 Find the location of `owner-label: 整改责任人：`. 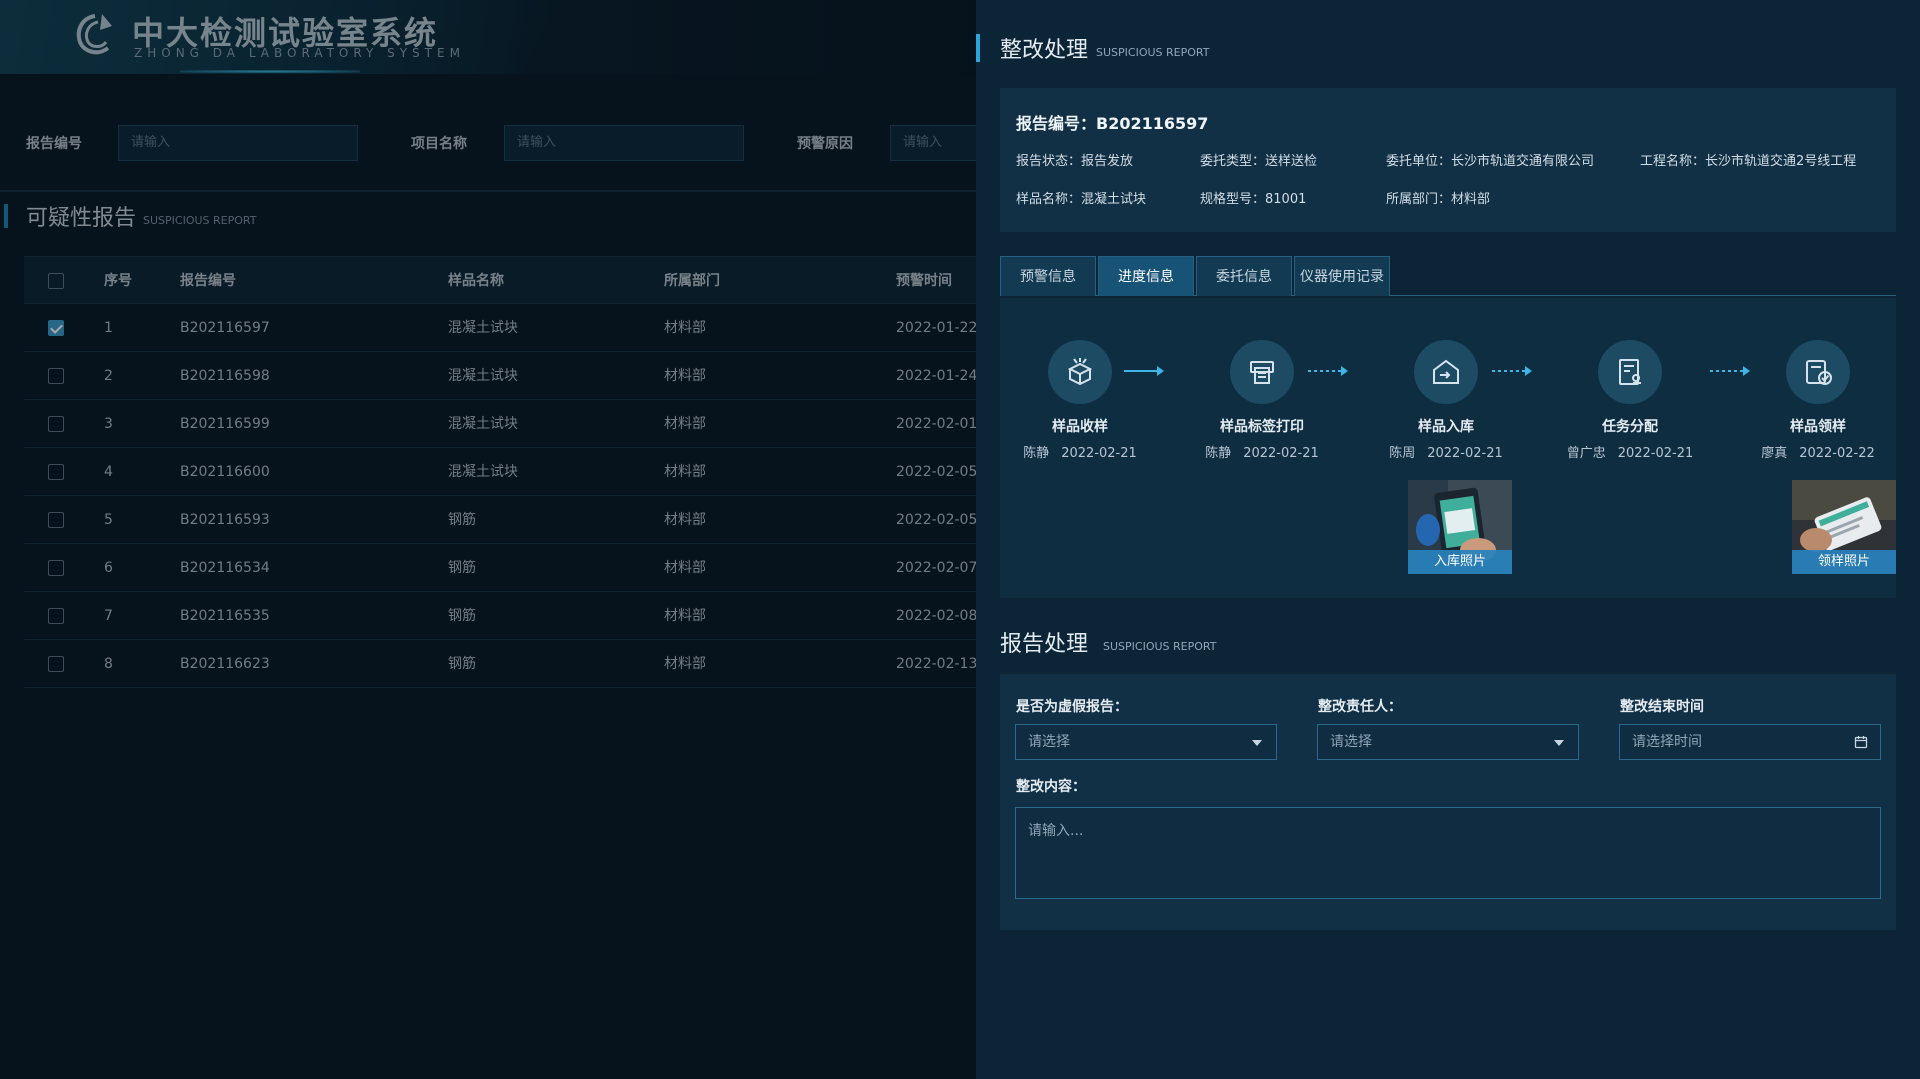

owner-label: 整改责任人： is located at coordinates (1360, 707).